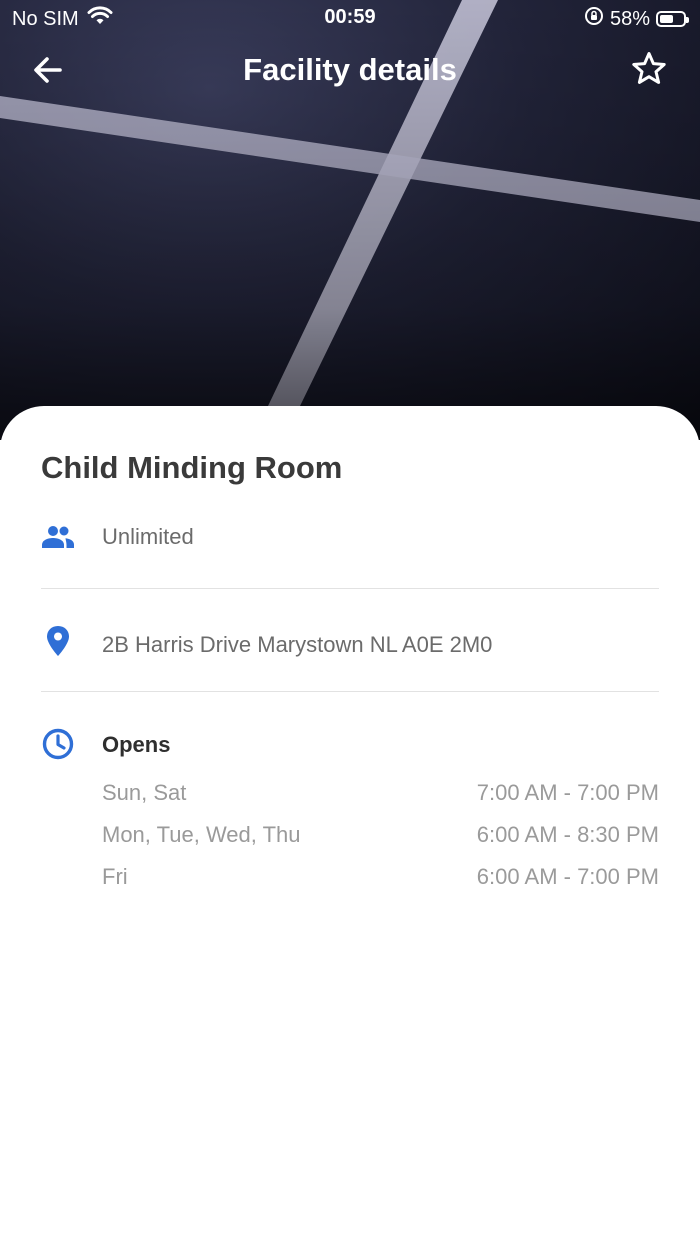 The width and height of the screenshot is (700, 1244). Describe the element at coordinates (567, 876) in the screenshot. I see `hours-time: 6:00 AM - 7:00 PM` at that location.